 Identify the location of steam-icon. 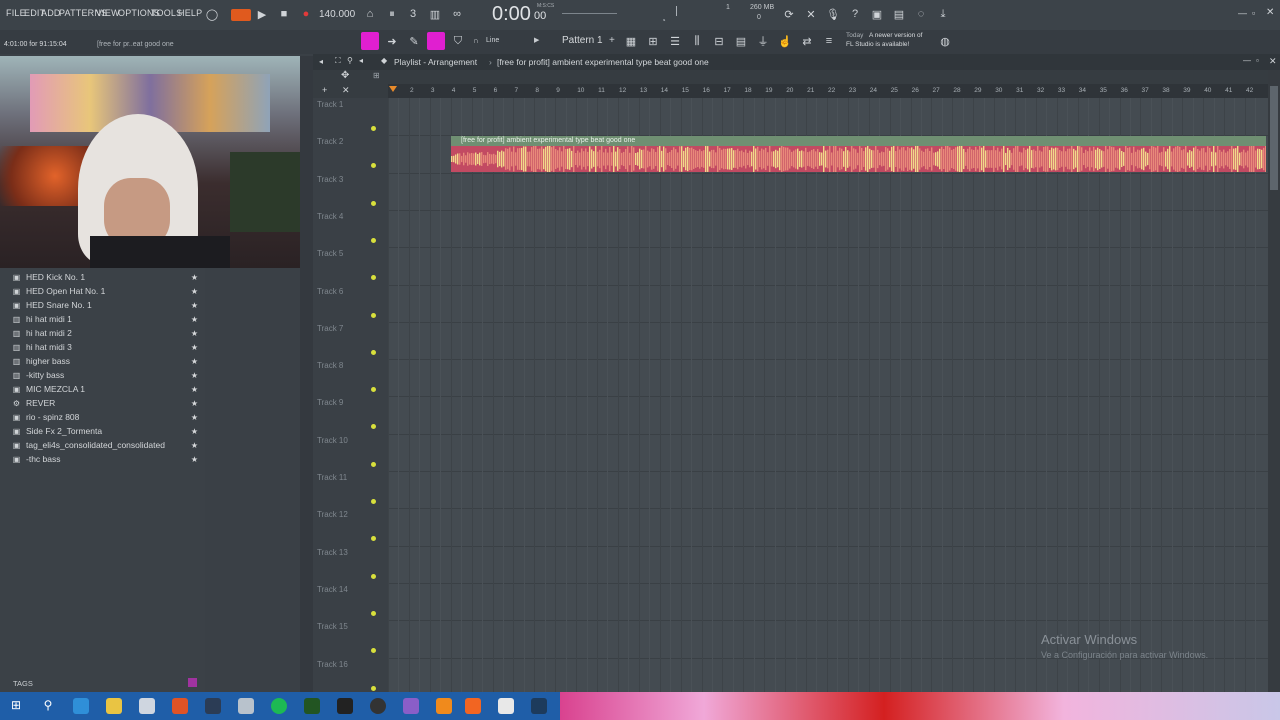
(213, 706).